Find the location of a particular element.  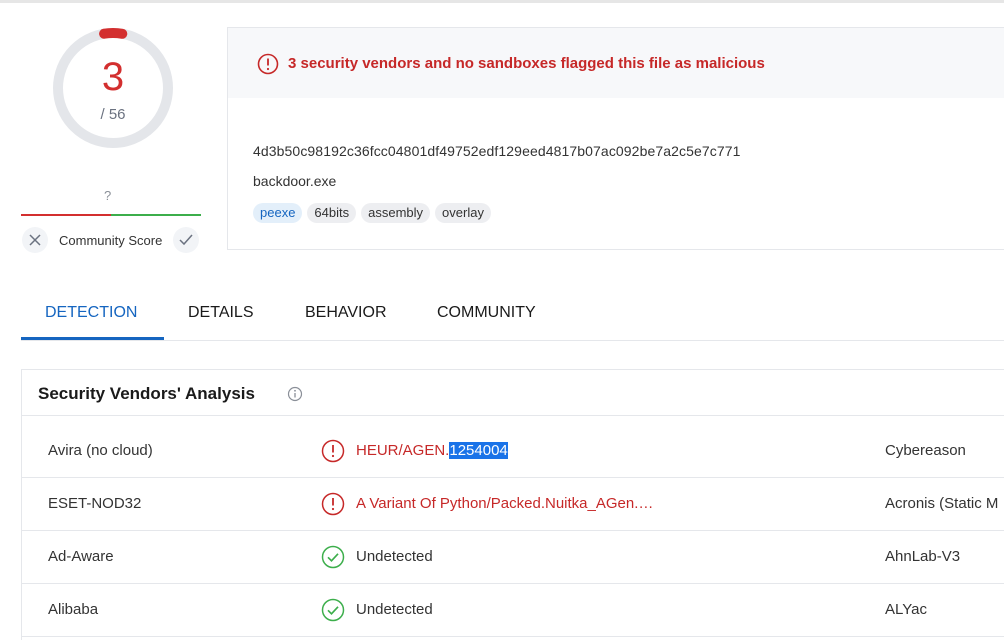

community-score-label: Community Score is located at coordinates (111, 240).